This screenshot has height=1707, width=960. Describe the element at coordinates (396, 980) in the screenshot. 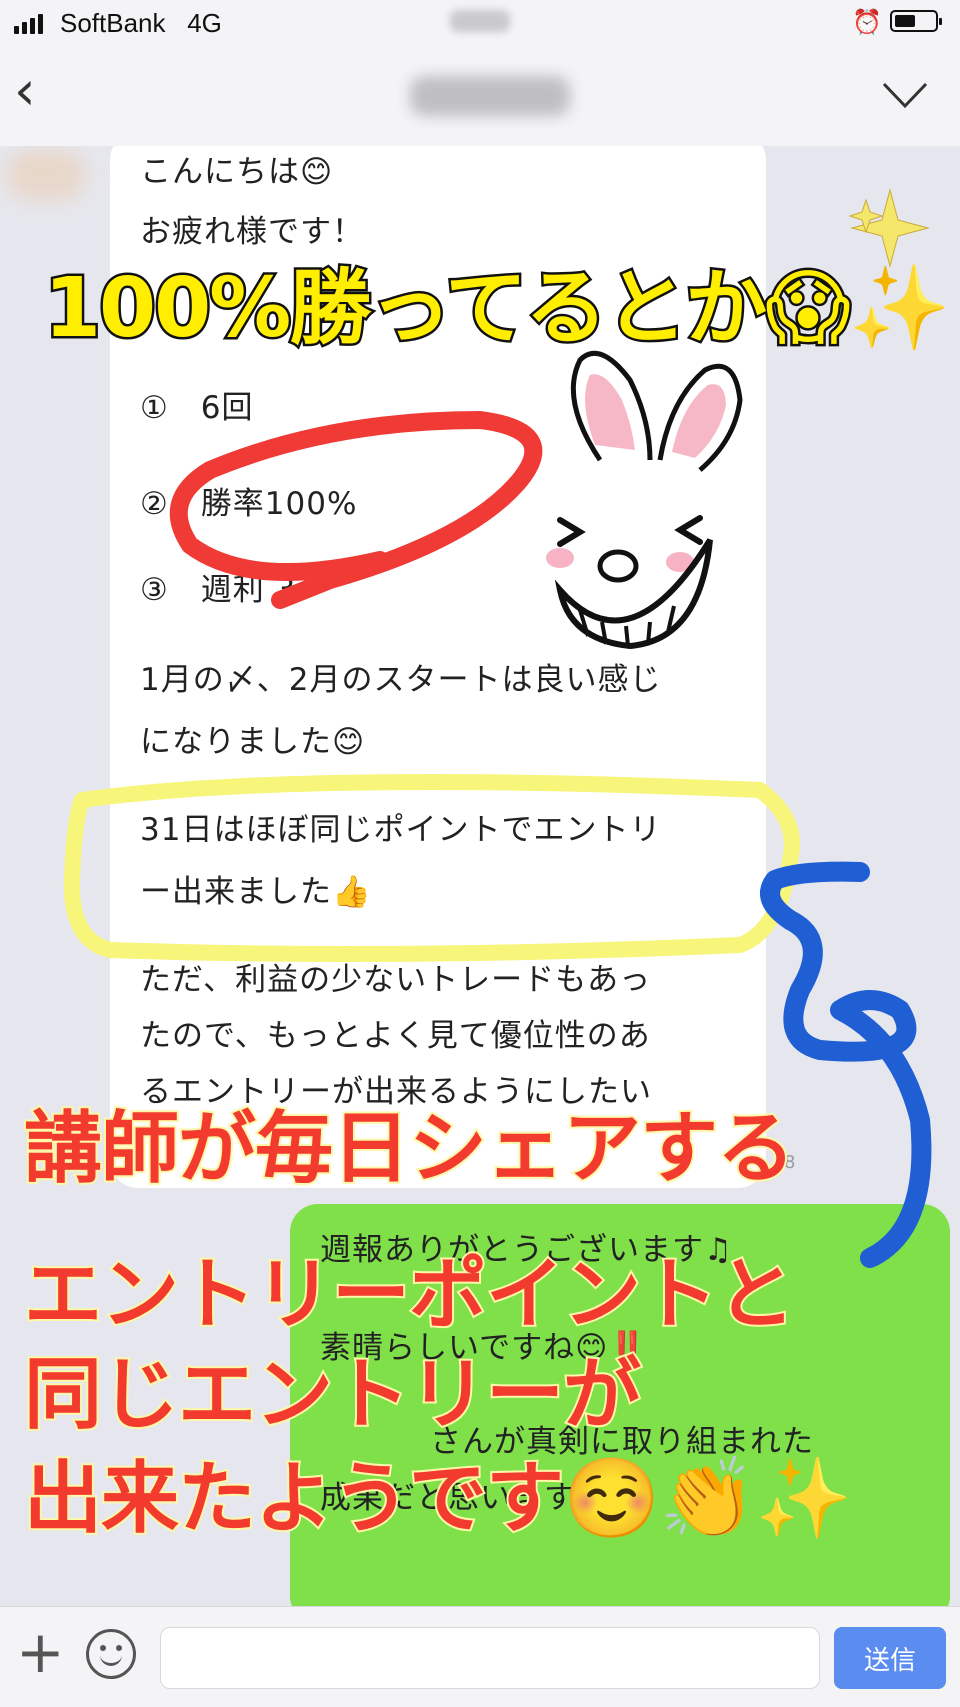

I see `message-line: ただ、利益の少ないトレードもあっ` at that location.